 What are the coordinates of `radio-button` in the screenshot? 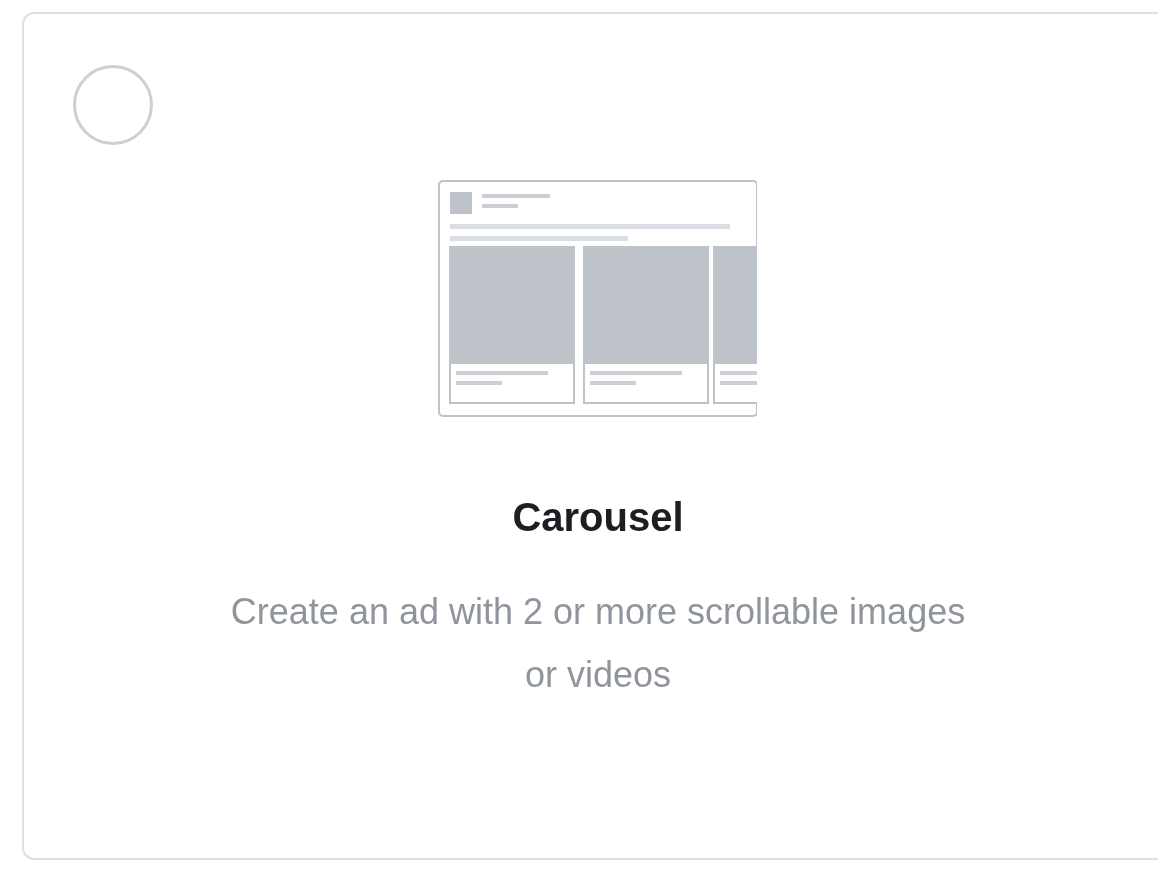 It's located at (113, 105).